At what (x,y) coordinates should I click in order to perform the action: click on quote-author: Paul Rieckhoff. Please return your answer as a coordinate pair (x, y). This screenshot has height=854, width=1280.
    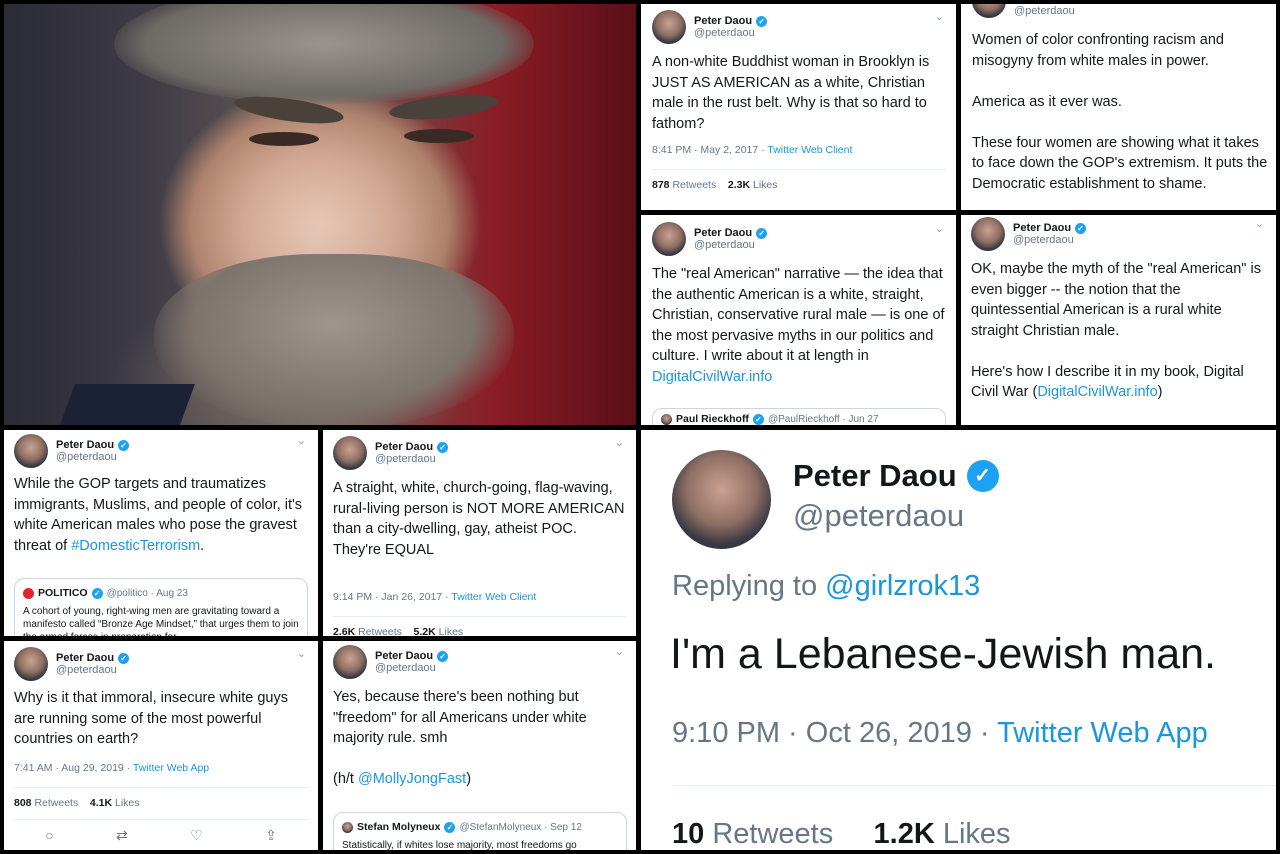
    Looking at the image, I should click on (712, 419).